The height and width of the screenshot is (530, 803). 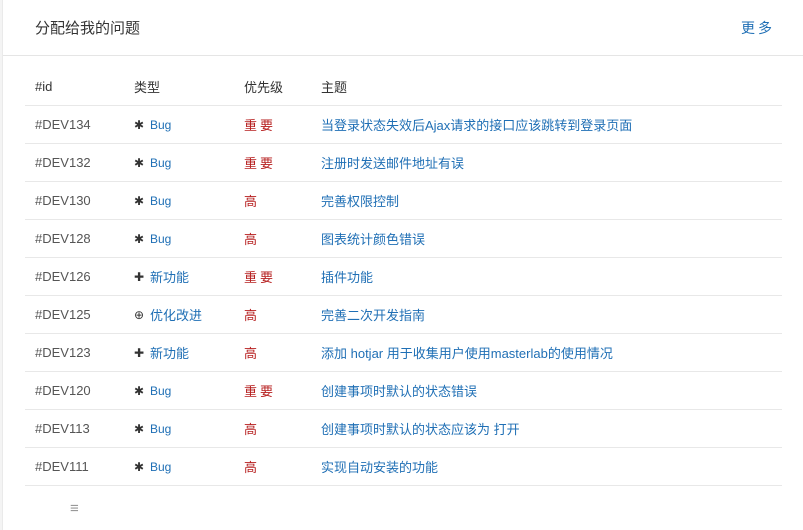 I want to click on issue-subject-link: 完善二次开发指南, so click(x=373, y=315).